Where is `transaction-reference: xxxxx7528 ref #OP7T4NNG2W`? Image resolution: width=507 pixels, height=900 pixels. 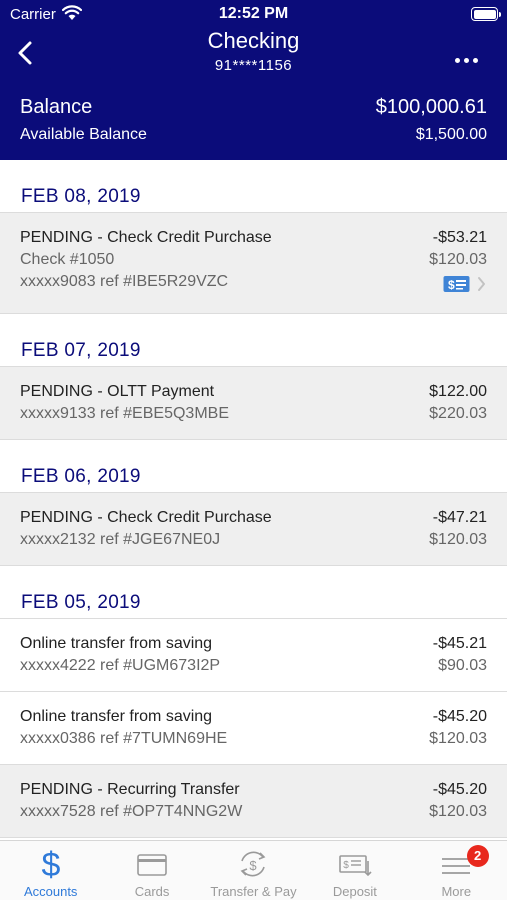
transaction-reference: xxxxx7528 ref #OP7T4NNG2W is located at coordinates (131, 811).